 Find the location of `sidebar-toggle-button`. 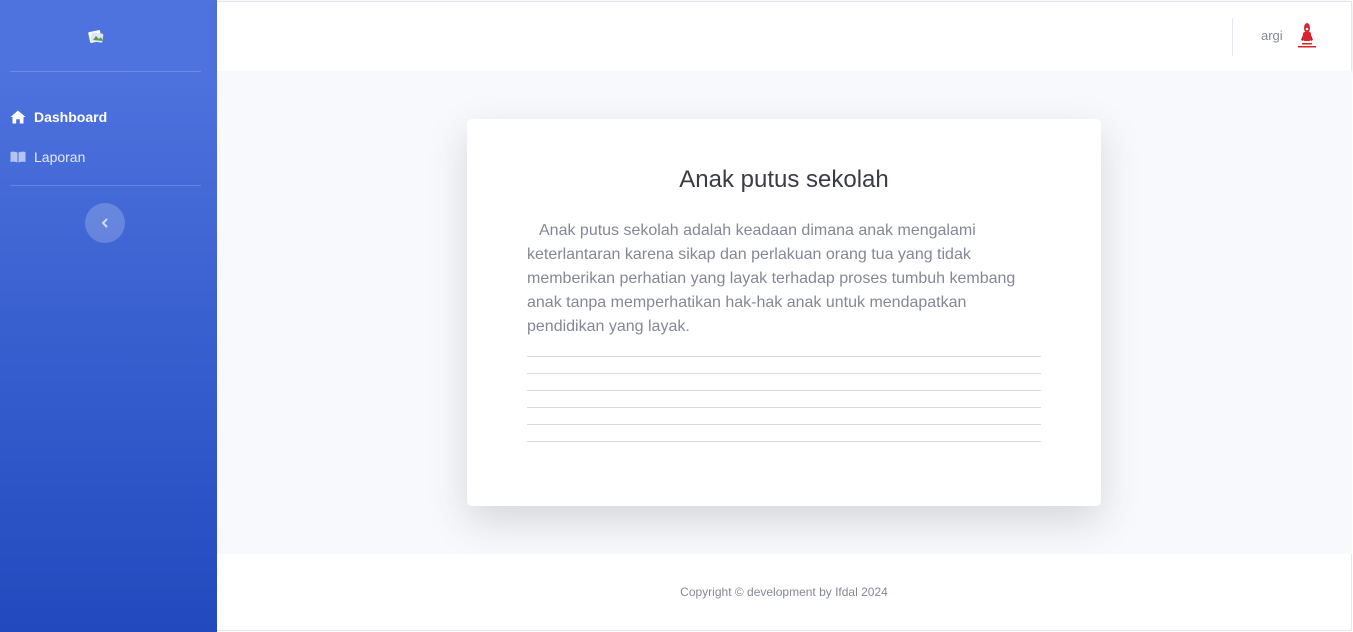

sidebar-toggle-button is located at coordinates (105, 223).